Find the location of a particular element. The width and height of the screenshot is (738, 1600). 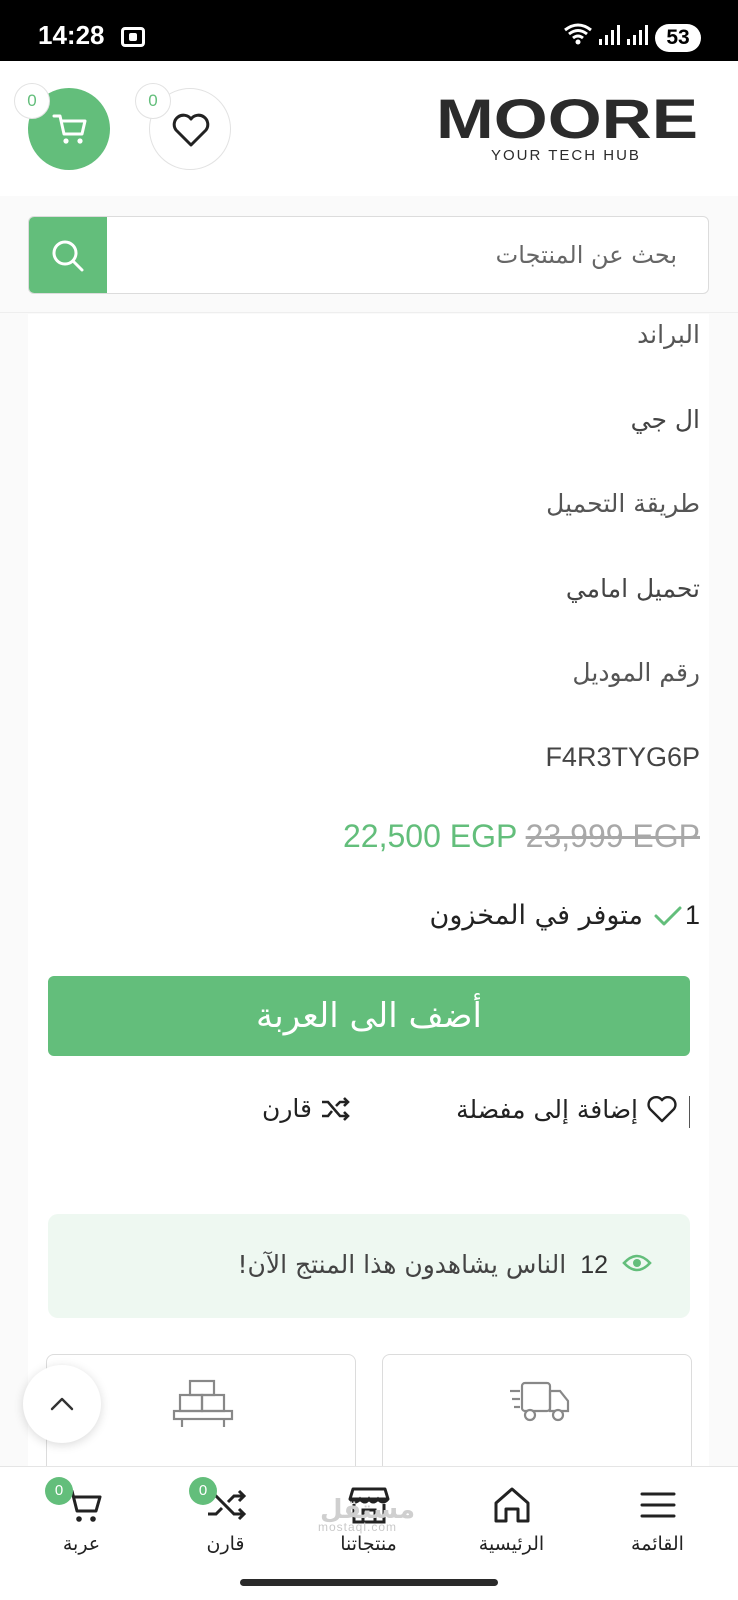

home-icon is located at coordinates (512, 1505).